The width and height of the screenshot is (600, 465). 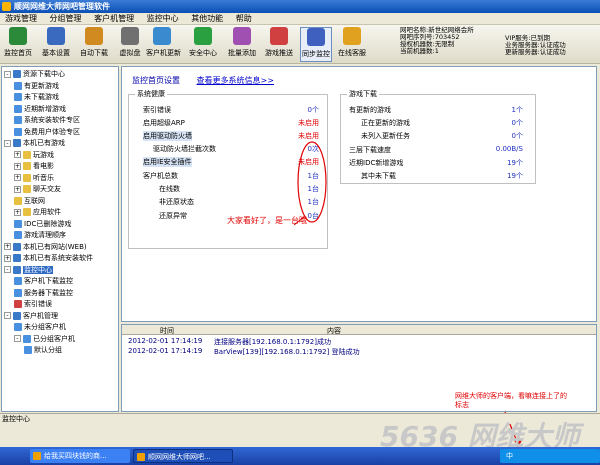 I want to click on tree-item: 有更新游戏, so click(x=36, y=86).